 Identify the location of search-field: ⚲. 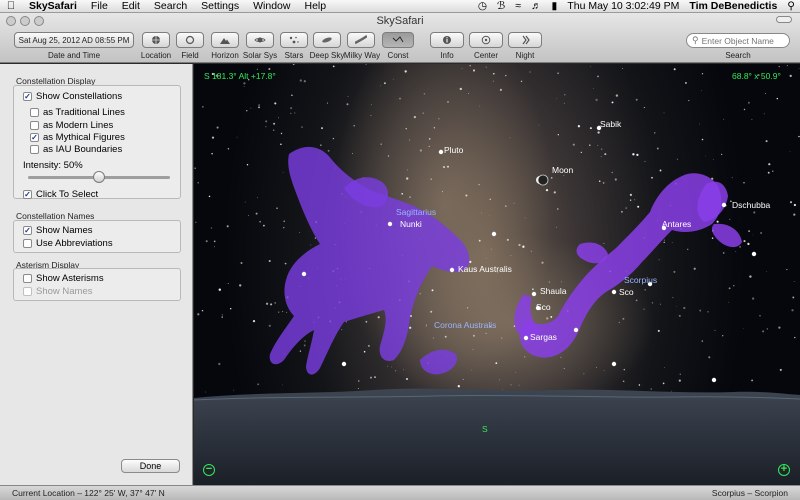
(738, 40).